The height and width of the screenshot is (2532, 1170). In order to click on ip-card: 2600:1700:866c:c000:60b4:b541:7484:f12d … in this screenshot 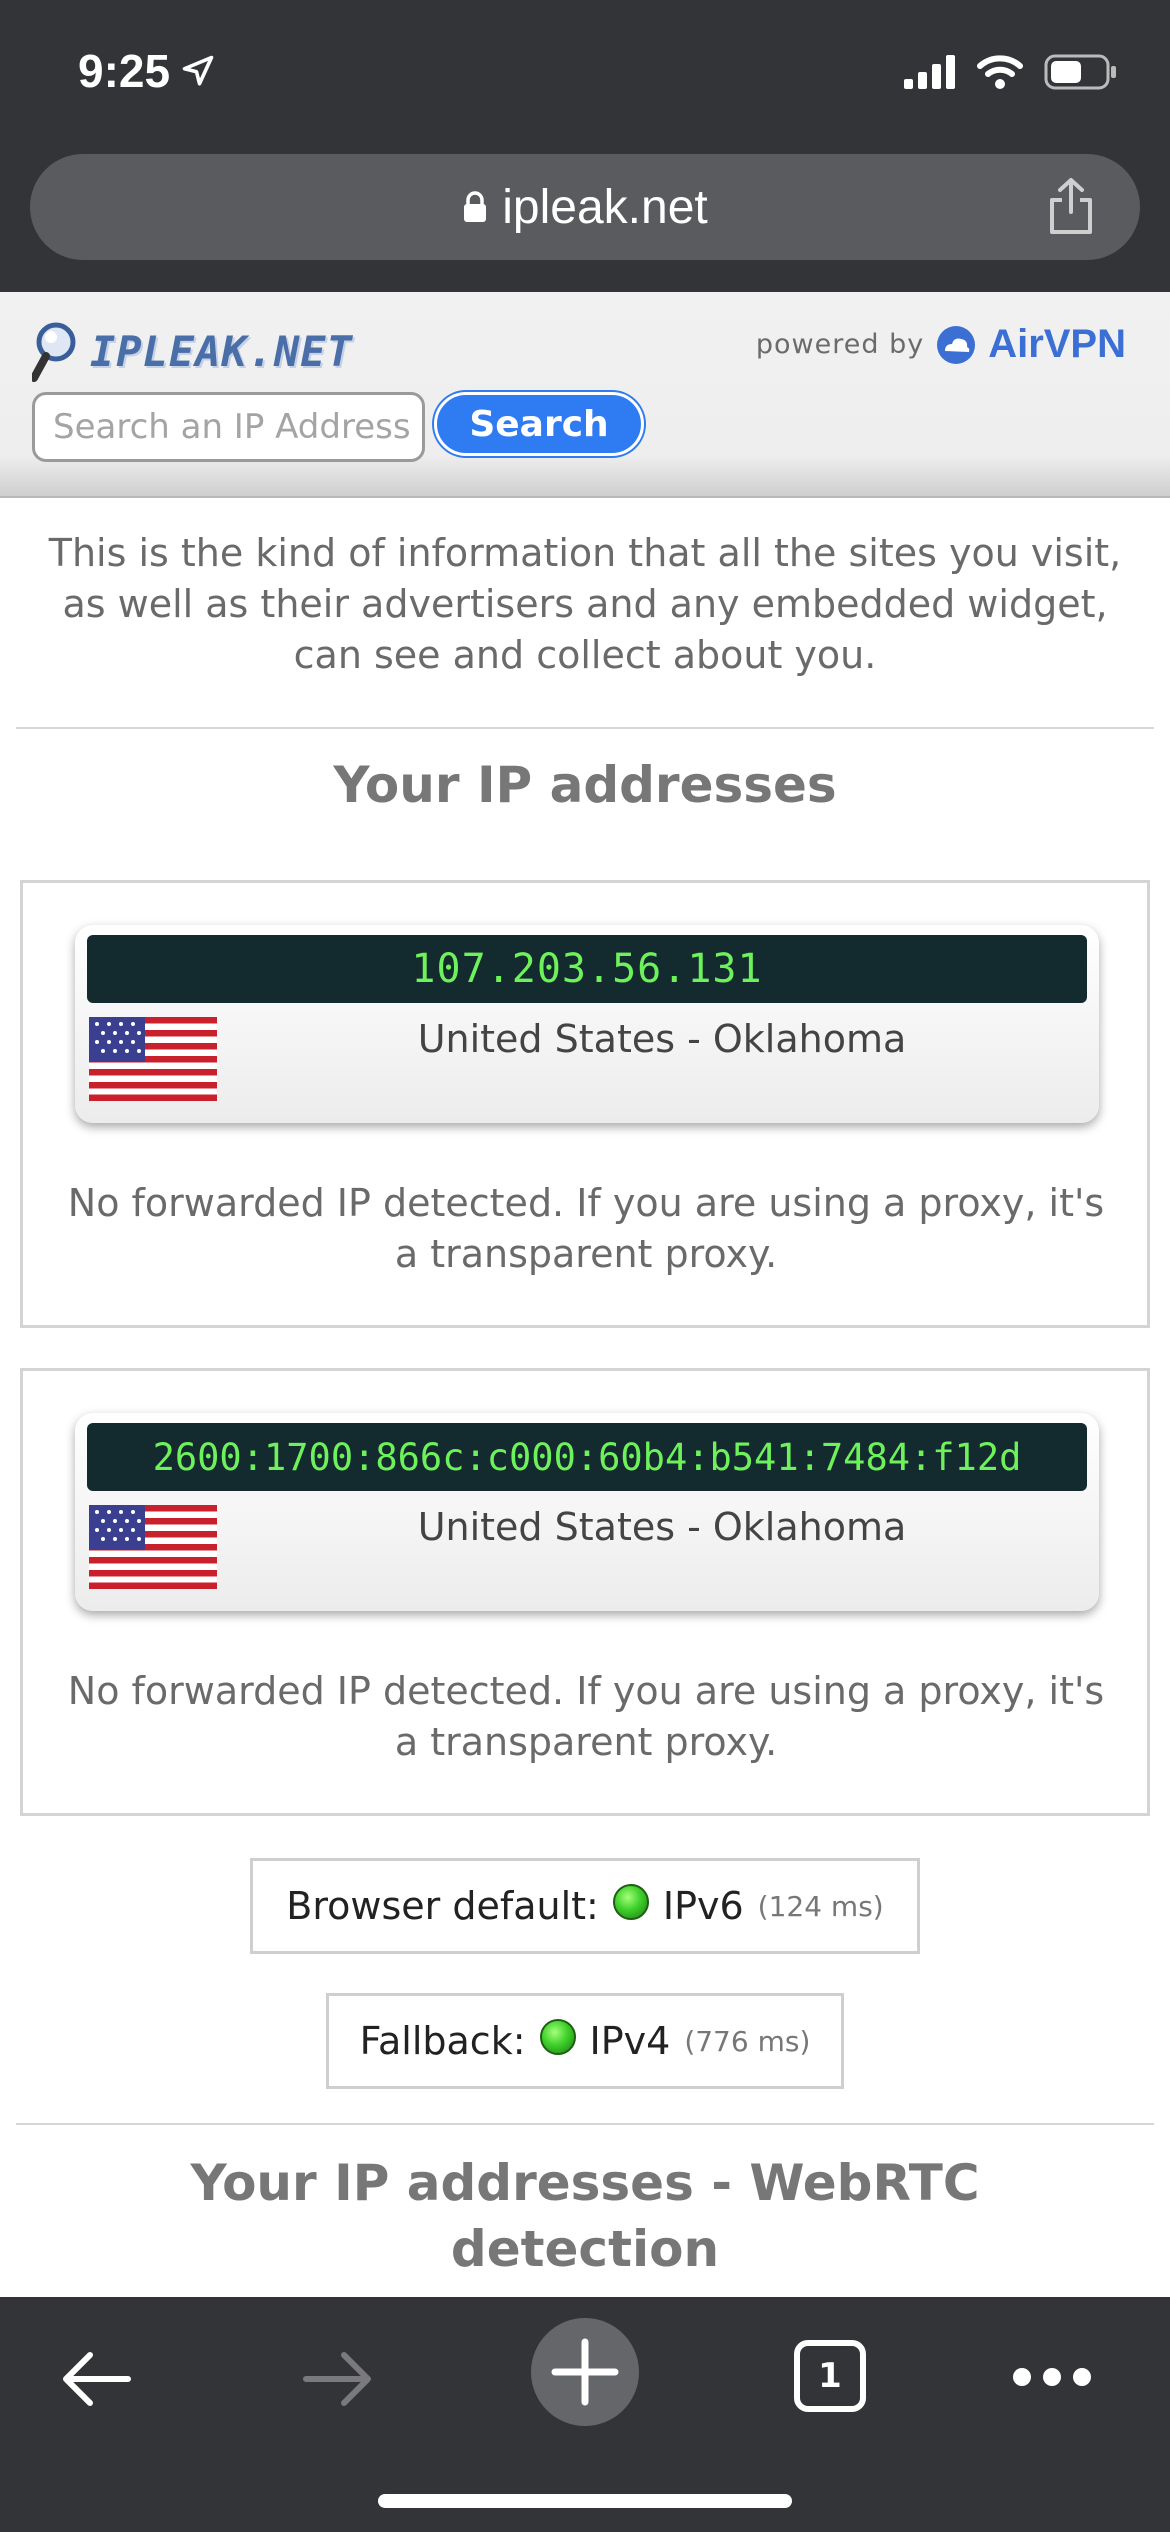, I will do `click(587, 1512)`.